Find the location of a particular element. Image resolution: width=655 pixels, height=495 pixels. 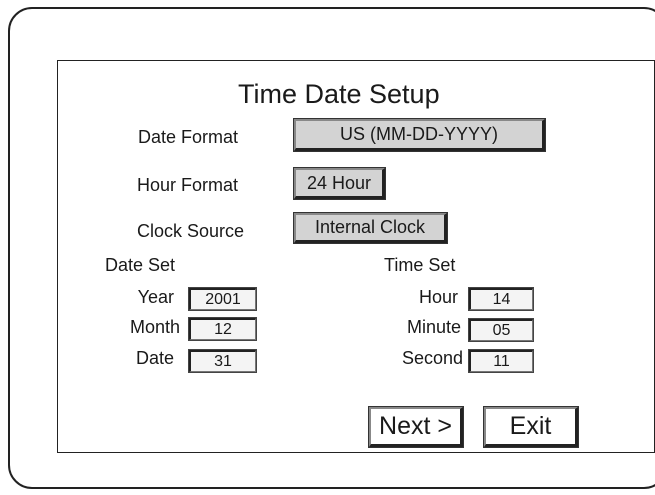

second-value: 11 is located at coordinates (501, 361).